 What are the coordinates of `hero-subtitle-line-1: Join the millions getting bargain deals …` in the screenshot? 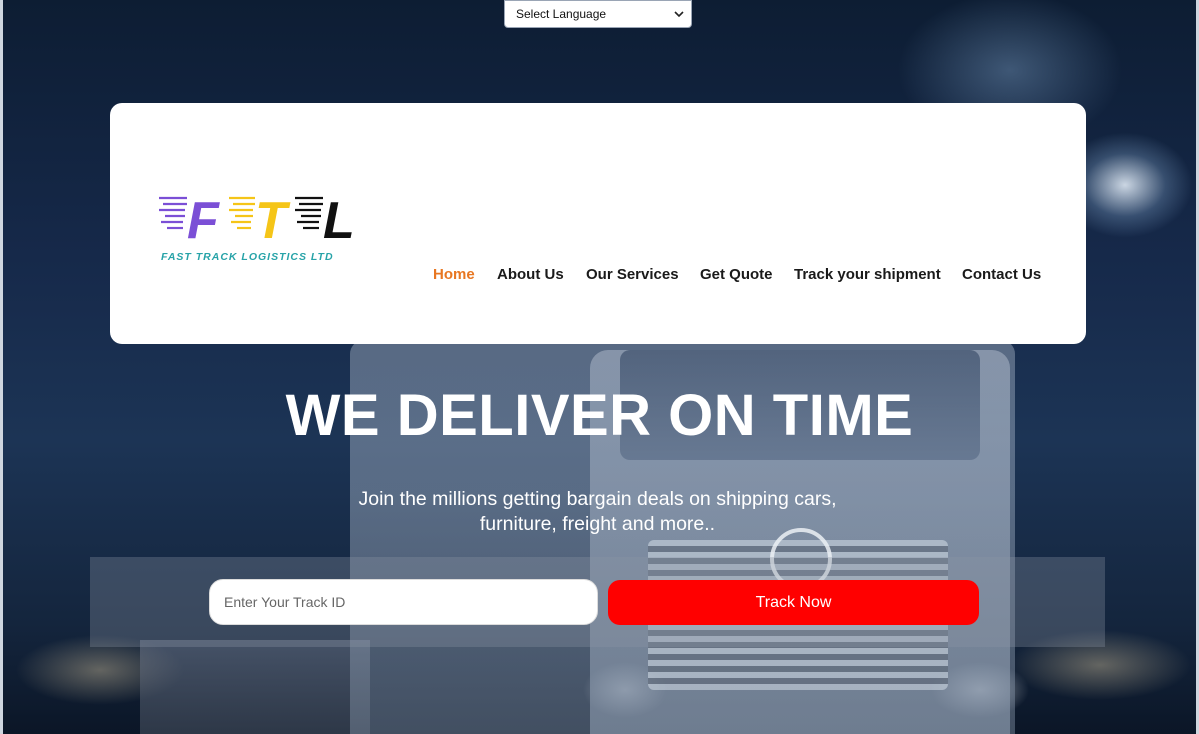 It's located at (597, 499).